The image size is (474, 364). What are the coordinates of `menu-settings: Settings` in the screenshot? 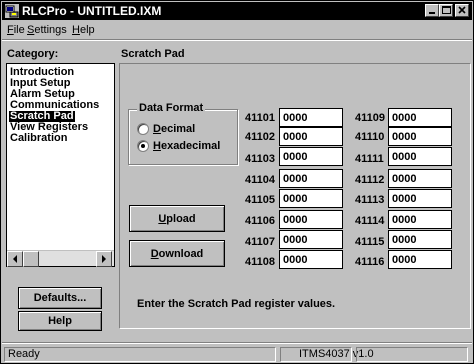 It's located at (47, 30).